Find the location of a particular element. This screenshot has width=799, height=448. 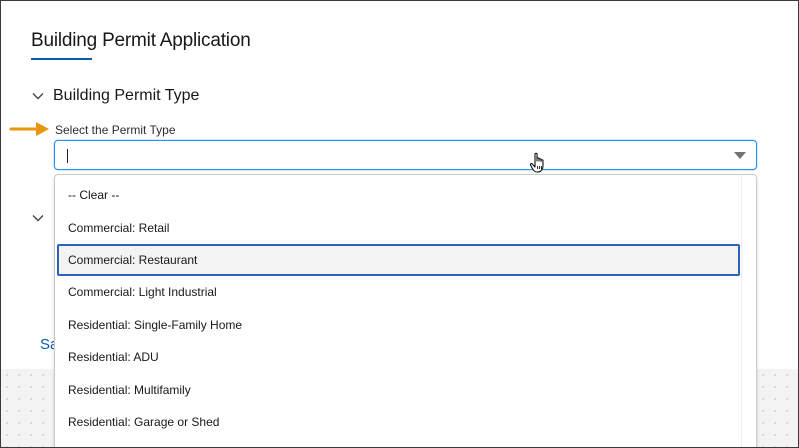

arrow-right-icon is located at coordinates (29, 129).